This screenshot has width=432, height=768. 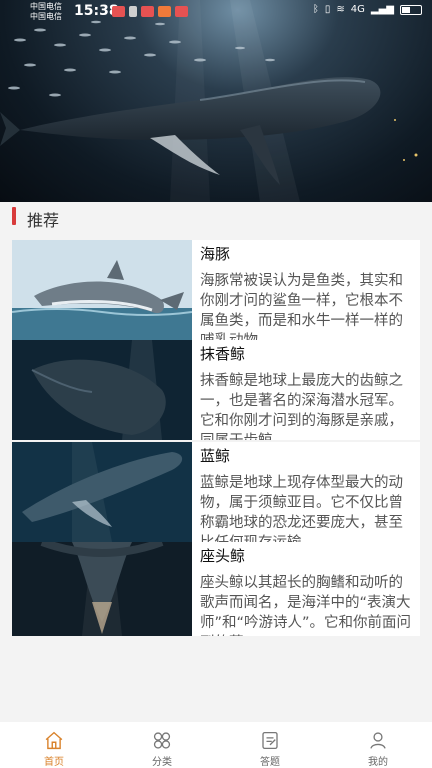 What do you see at coordinates (162, 740) in the screenshot?
I see `category-icon` at bounding box center [162, 740].